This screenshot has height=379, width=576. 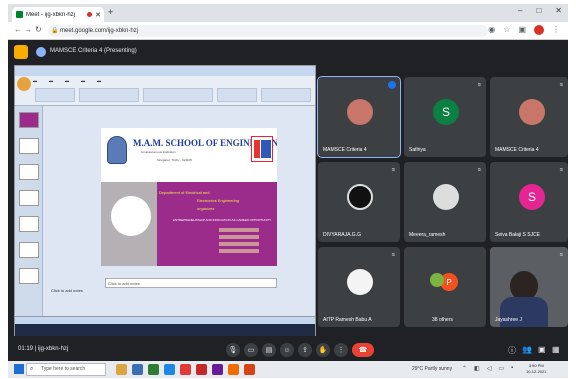 I want to click on others-count: 38 others, so click(x=442, y=320).